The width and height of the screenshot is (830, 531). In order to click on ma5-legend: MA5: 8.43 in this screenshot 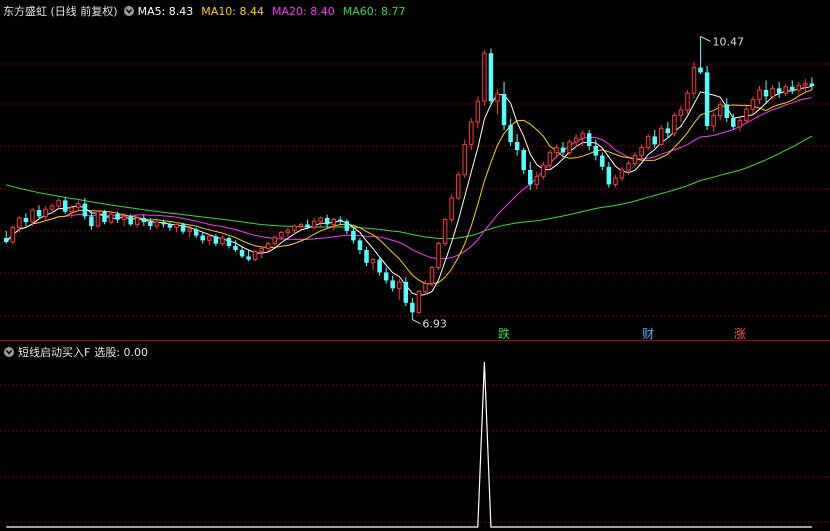, I will do `click(165, 11)`.